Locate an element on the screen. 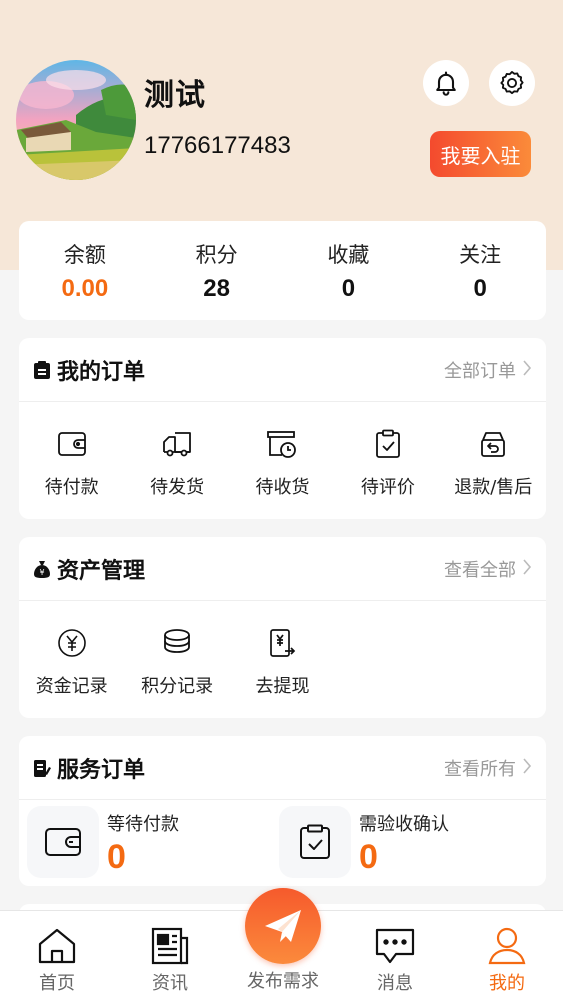 This screenshot has width=563, height=1001. stat-label: 收藏 is located at coordinates (348, 255).